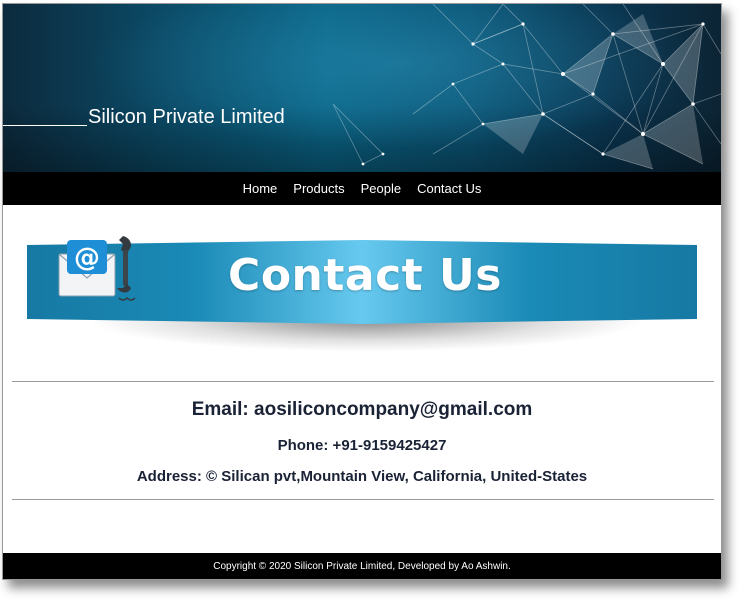 This screenshot has height=605, width=754. I want to click on contact-phone: Phone: +91-9159425427, so click(362, 445).